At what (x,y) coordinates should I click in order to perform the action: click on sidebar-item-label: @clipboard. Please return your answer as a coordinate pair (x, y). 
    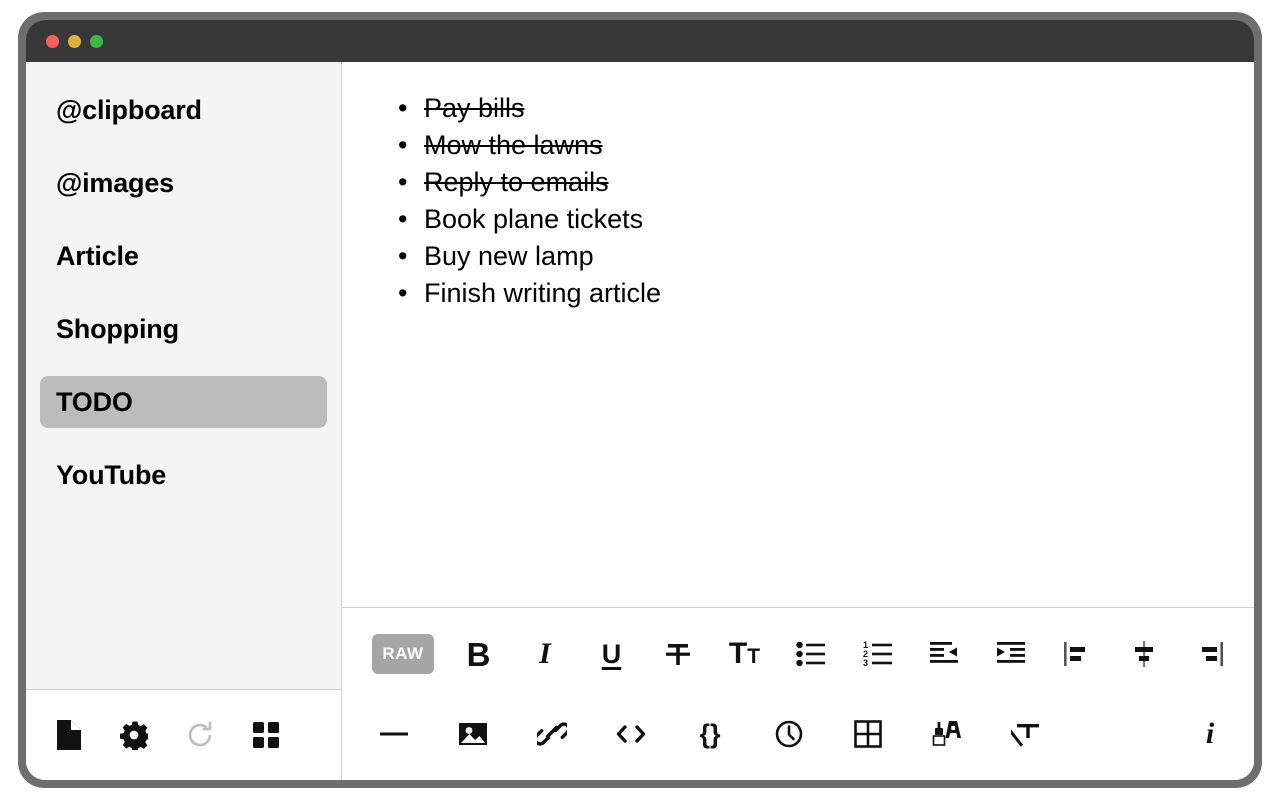
    Looking at the image, I should click on (129, 109).